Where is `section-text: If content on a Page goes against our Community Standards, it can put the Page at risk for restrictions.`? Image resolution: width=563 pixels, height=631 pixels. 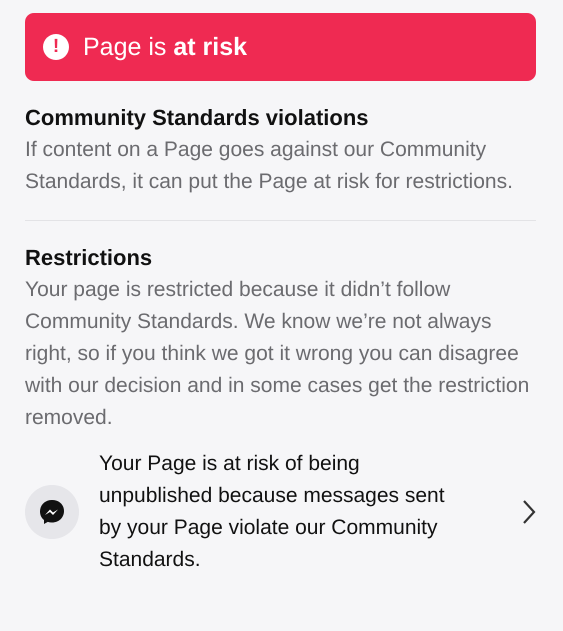 section-text: If content on a Page goes against our Community Standards, it can put the Page at risk for restrictions. is located at coordinates (269, 166).